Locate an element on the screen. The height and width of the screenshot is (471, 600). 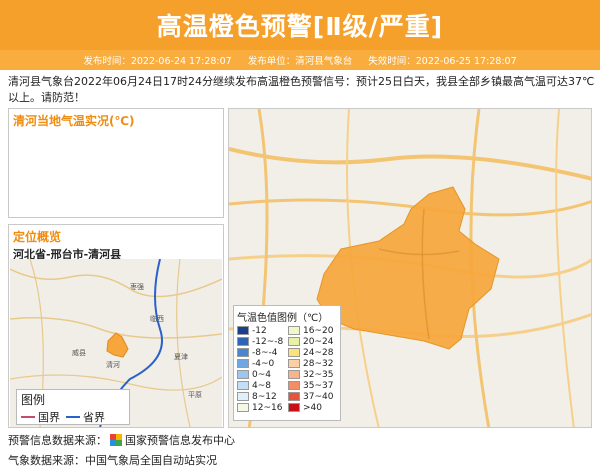
legend-province-border: 省界 is located at coordinates (85, 417).